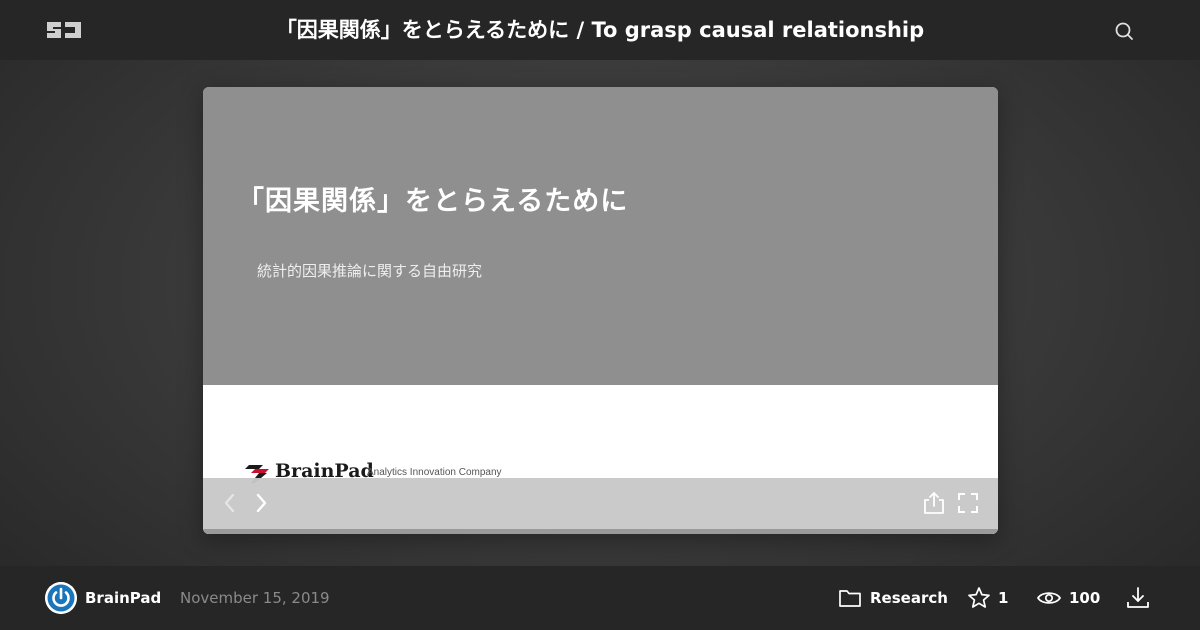  Describe the element at coordinates (1085, 598) in the screenshot. I see `view-count: 100` at that location.